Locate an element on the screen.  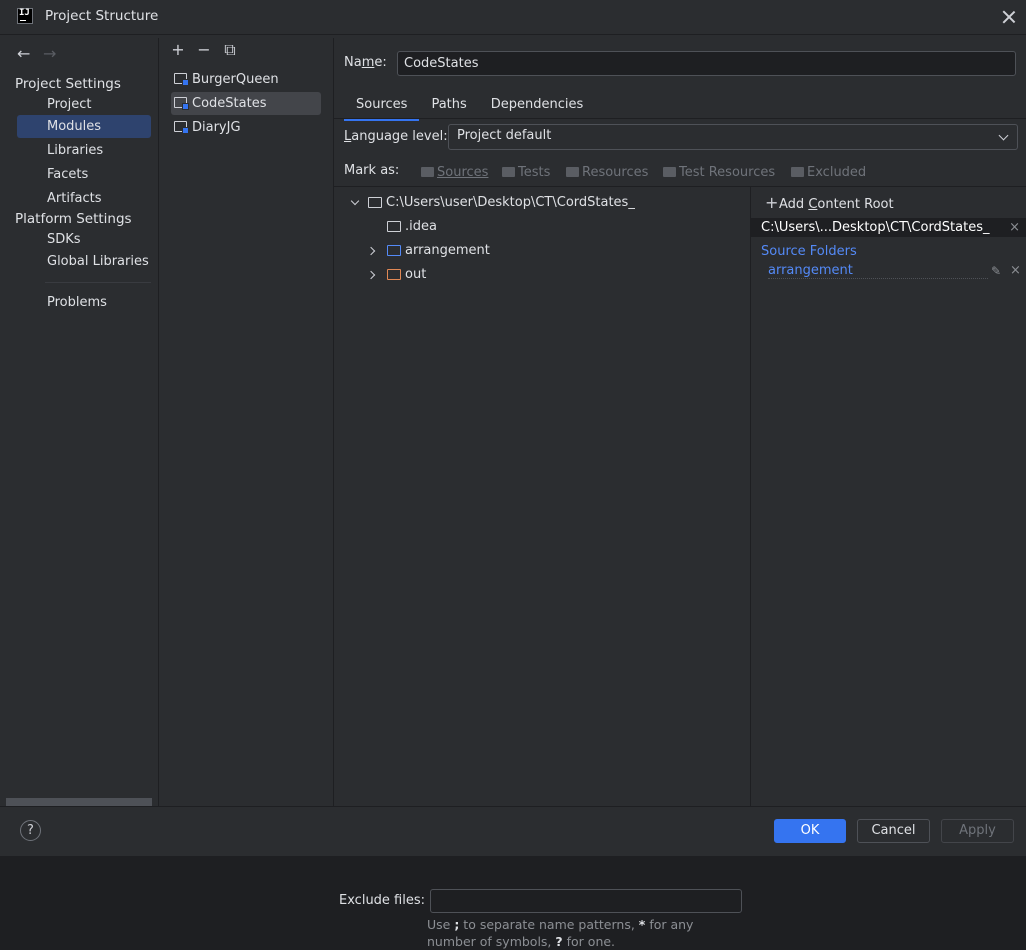
dialog-footer: ? OK Cancel Apply is located at coordinates (513, 831).